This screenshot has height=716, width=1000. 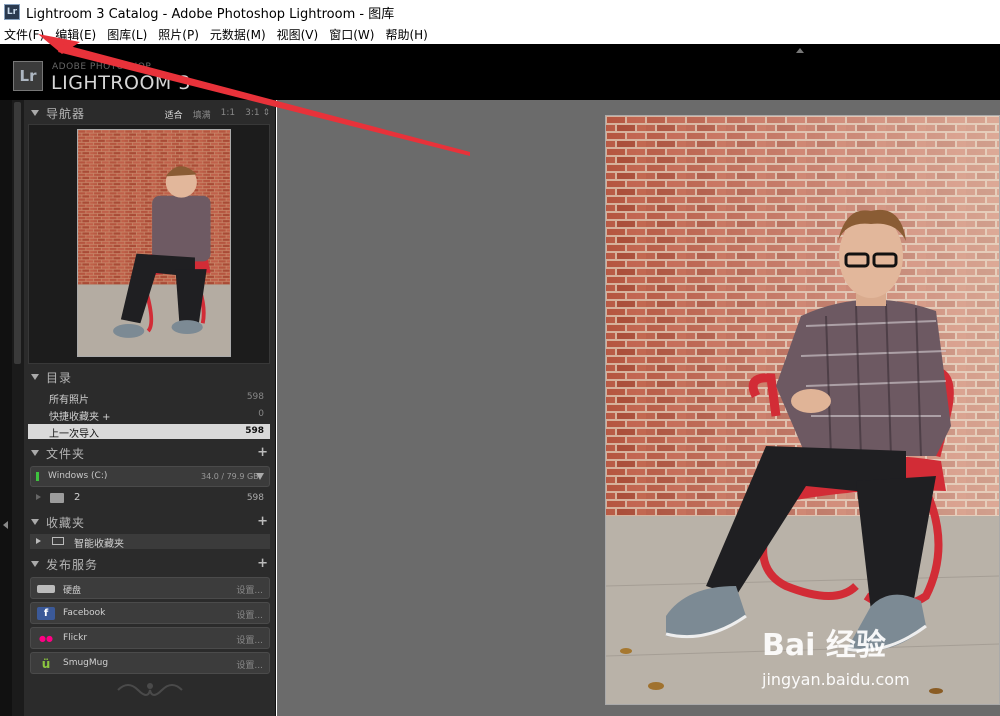 I want to click on watermark-logo: Bai 经验, so click(x=824, y=645).